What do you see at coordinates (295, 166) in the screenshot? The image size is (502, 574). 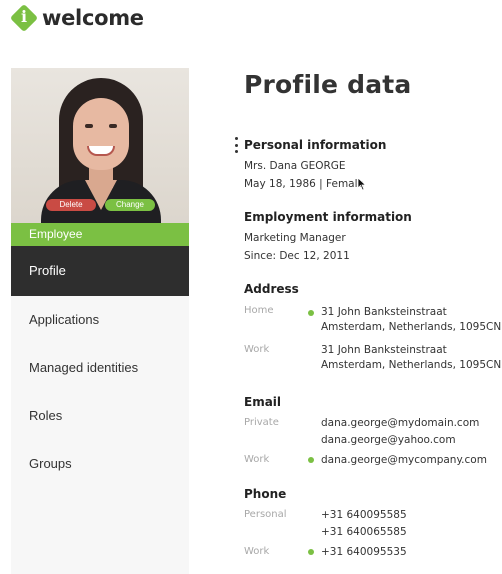 I see `full-name: Mrs. Dana GEORGE` at bounding box center [295, 166].